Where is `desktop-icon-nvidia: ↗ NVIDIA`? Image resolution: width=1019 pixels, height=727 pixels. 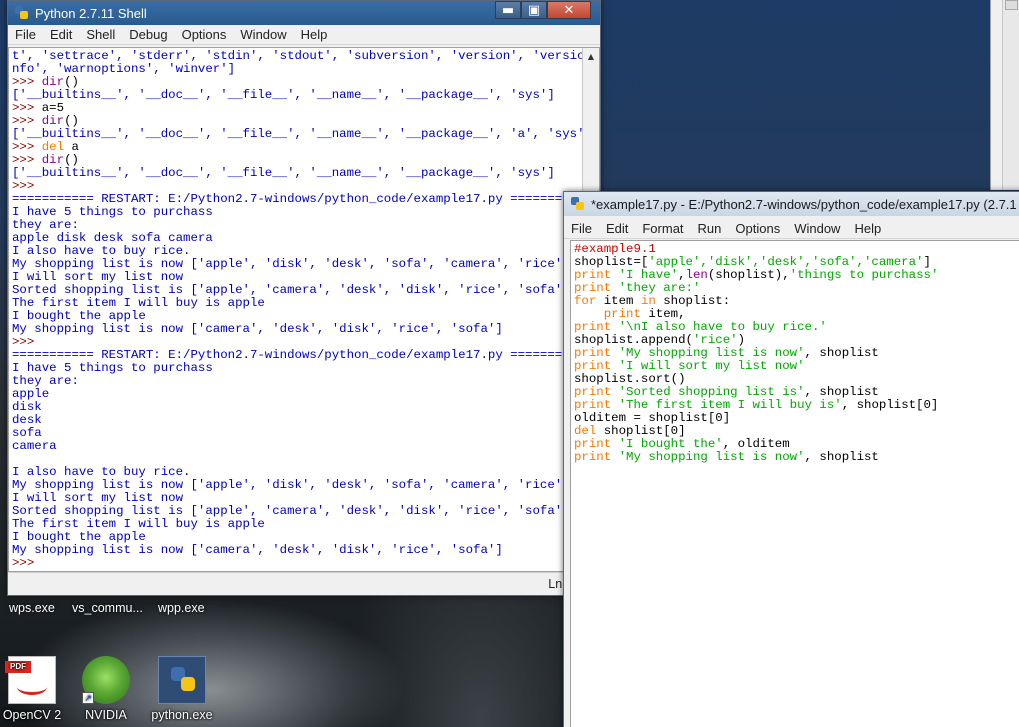
desktop-icon-nvidia: ↗ NVIDIA is located at coordinates (106, 689).